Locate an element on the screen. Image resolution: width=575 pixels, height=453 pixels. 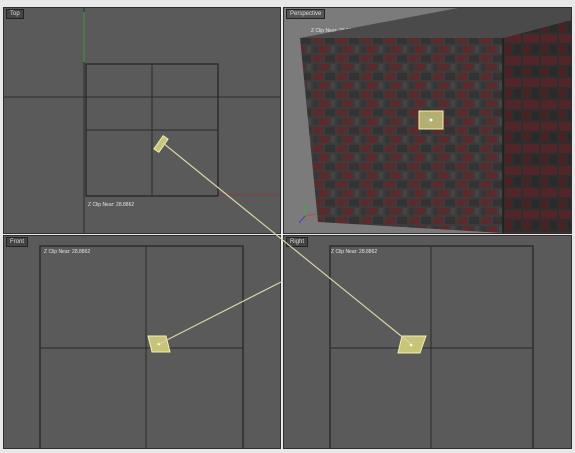
viewport-label-right: Right is located at coordinates (297, 242).